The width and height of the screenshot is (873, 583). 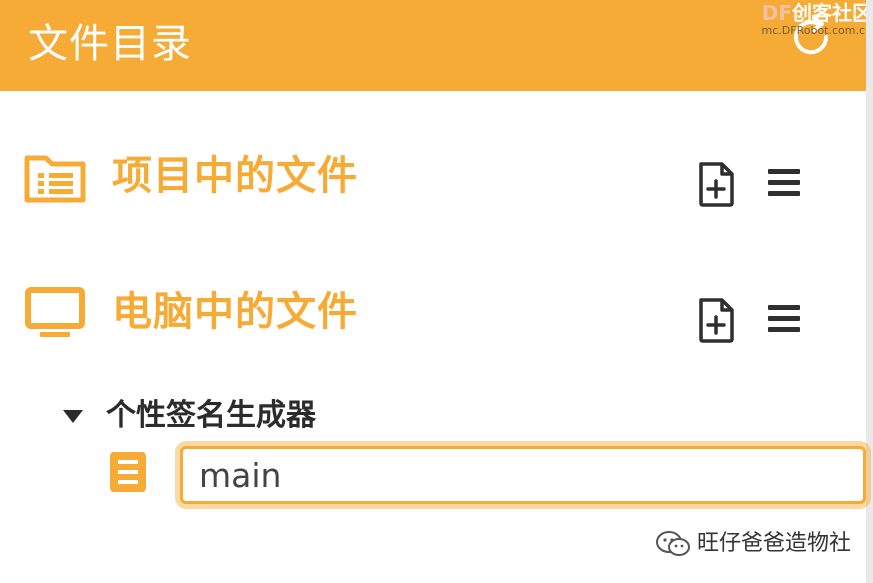 I want to click on watermark-brand: DF创客社区, so click(x=816, y=13).